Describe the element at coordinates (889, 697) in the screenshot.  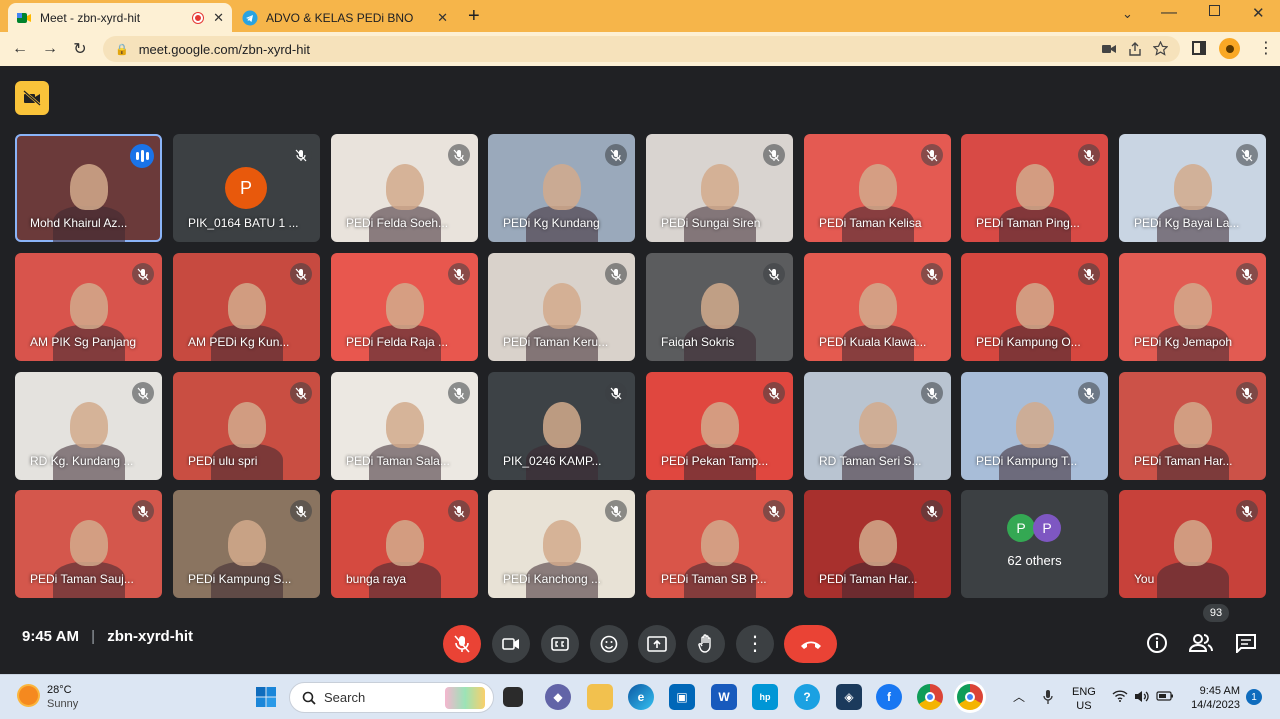
I see `facebook-icon: f` at that location.